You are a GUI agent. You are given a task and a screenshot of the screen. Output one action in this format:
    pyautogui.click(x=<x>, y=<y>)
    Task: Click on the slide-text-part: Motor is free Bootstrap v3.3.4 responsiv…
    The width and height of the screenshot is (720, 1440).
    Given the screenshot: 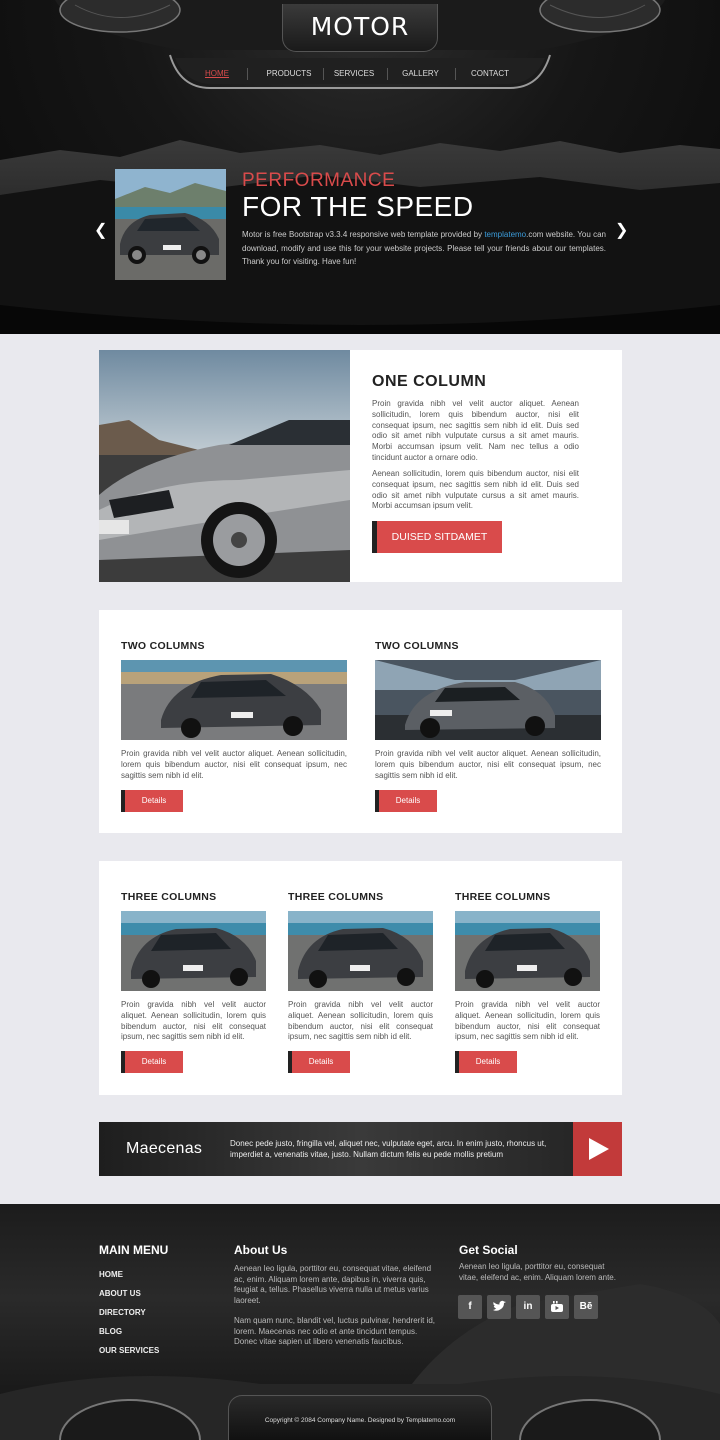 What is the action you would take?
    pyautogui.click(x=363, y=234)
    